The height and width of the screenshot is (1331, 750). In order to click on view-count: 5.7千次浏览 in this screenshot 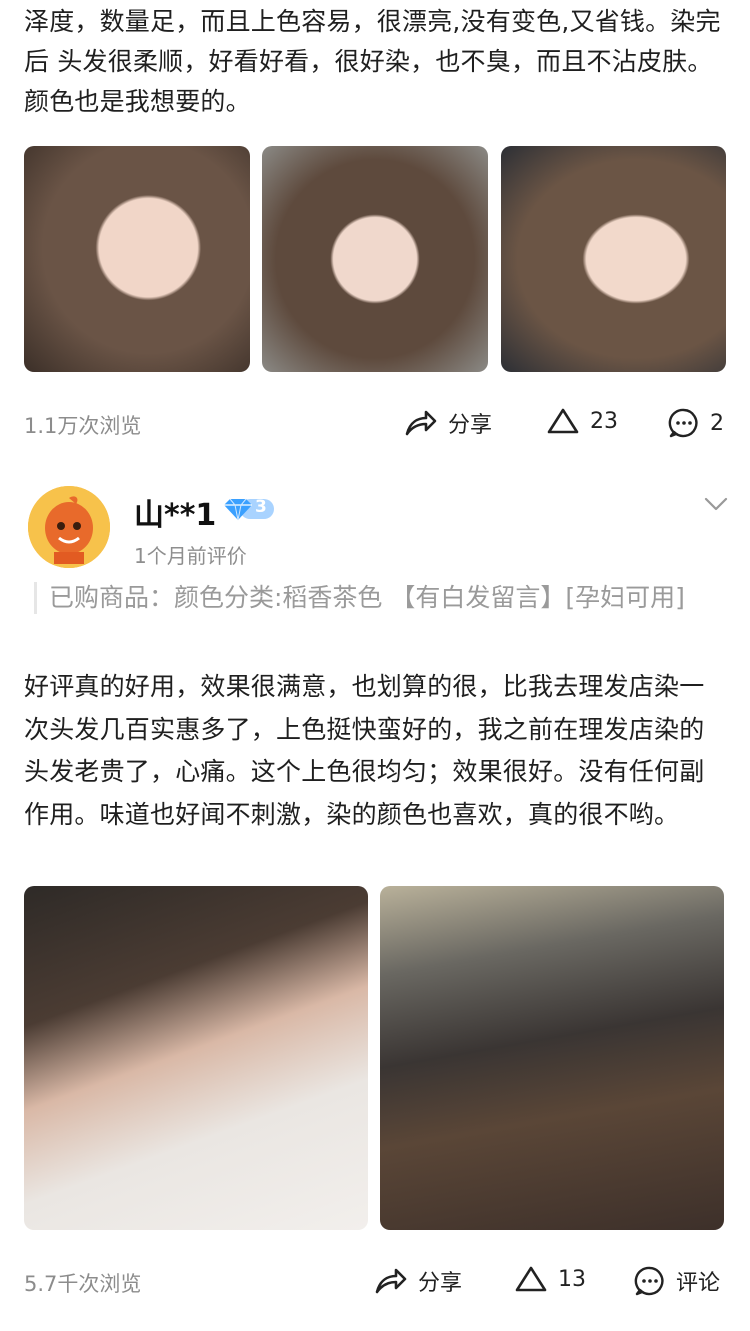, I will do `click(83, 1284)`.